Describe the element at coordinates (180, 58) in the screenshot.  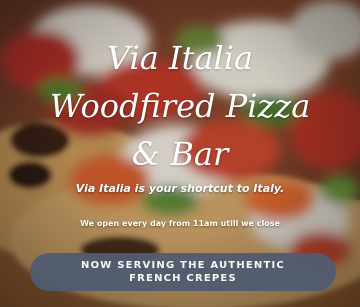
I see `title-line-1: Via Italia` at that location.